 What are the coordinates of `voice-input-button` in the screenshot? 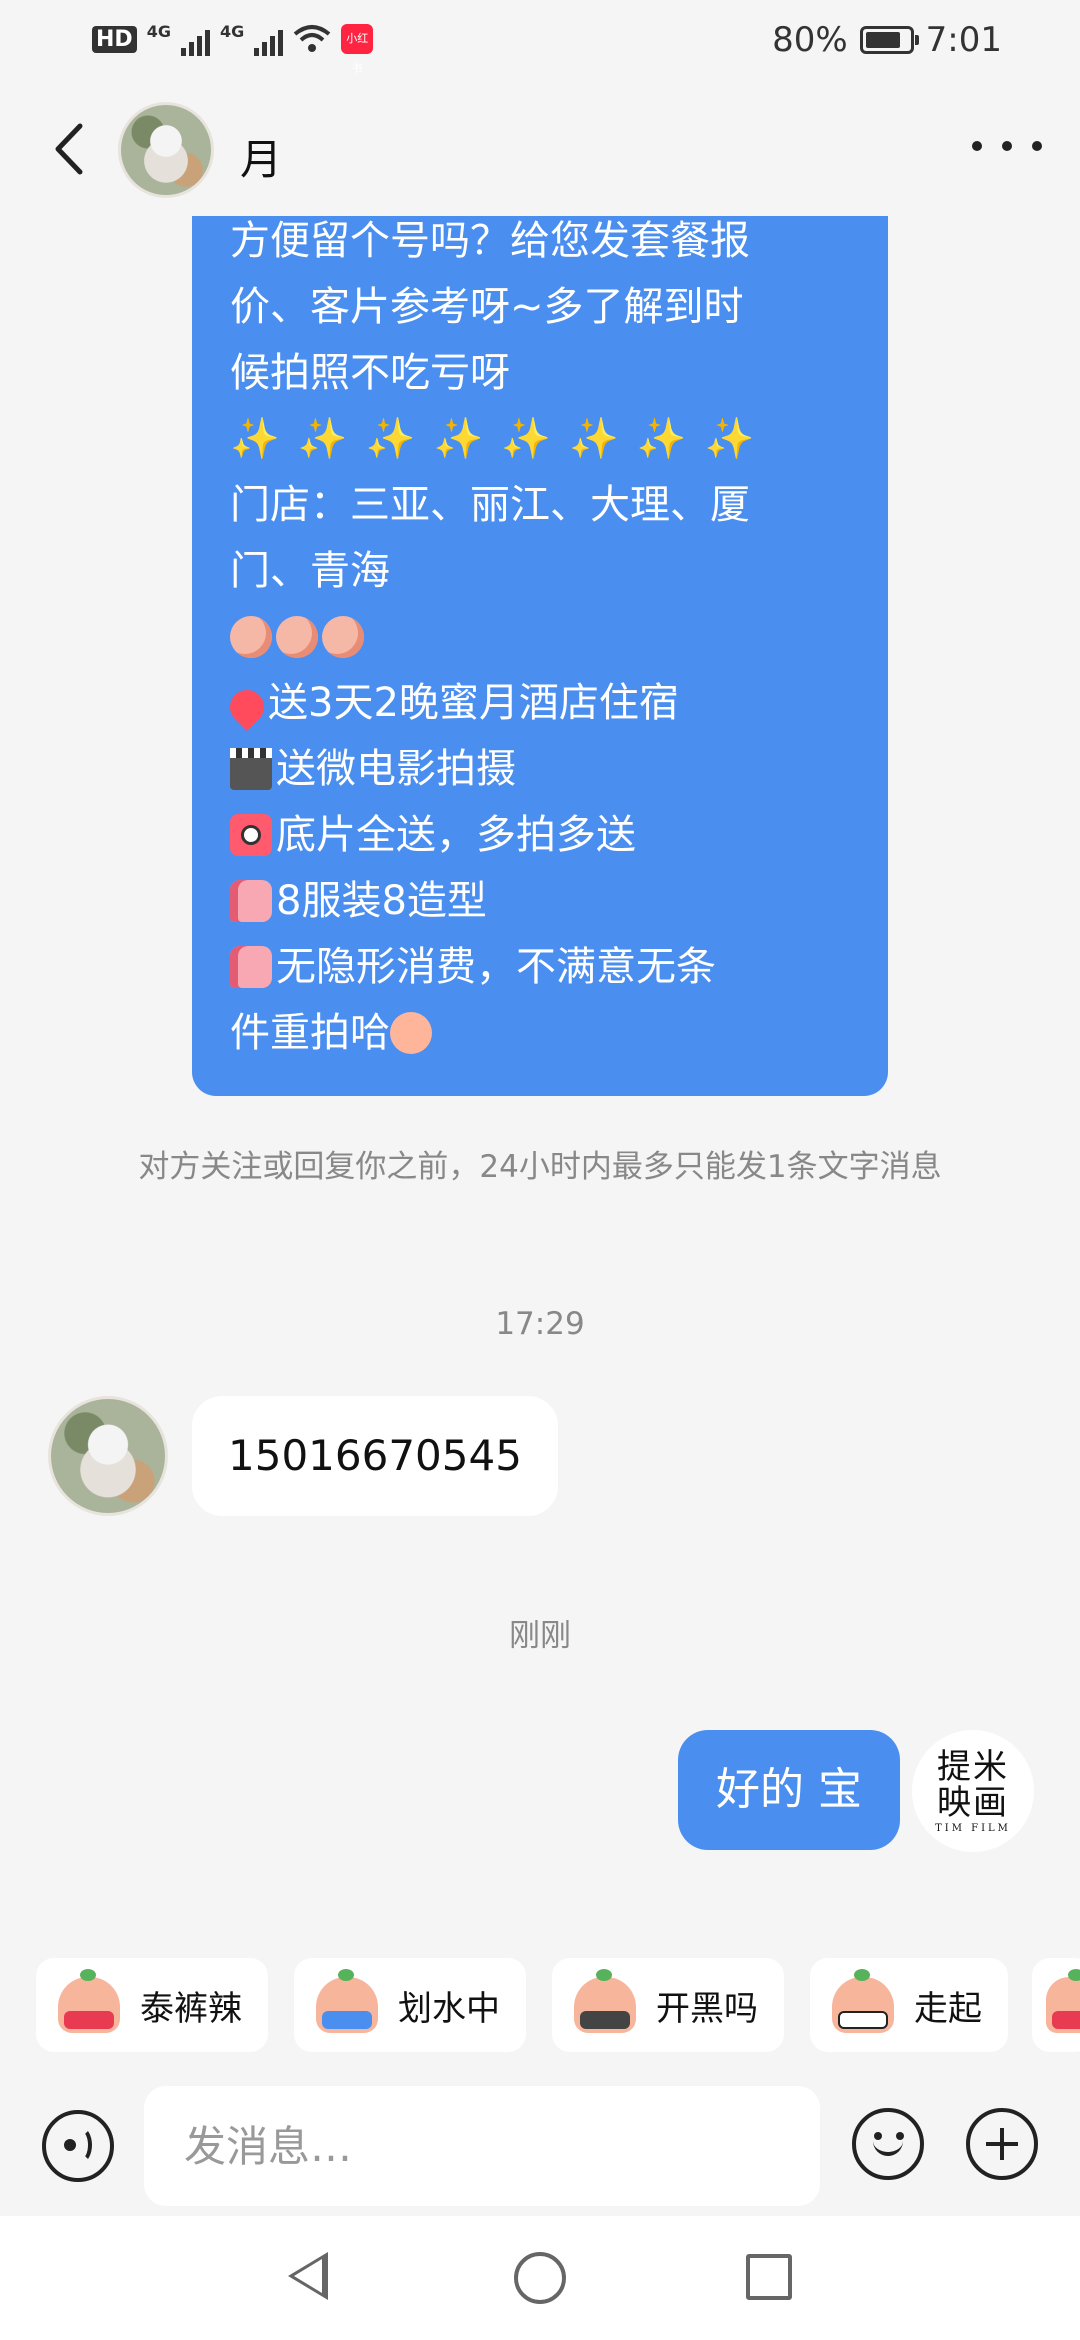 It's located at (78, 2146).